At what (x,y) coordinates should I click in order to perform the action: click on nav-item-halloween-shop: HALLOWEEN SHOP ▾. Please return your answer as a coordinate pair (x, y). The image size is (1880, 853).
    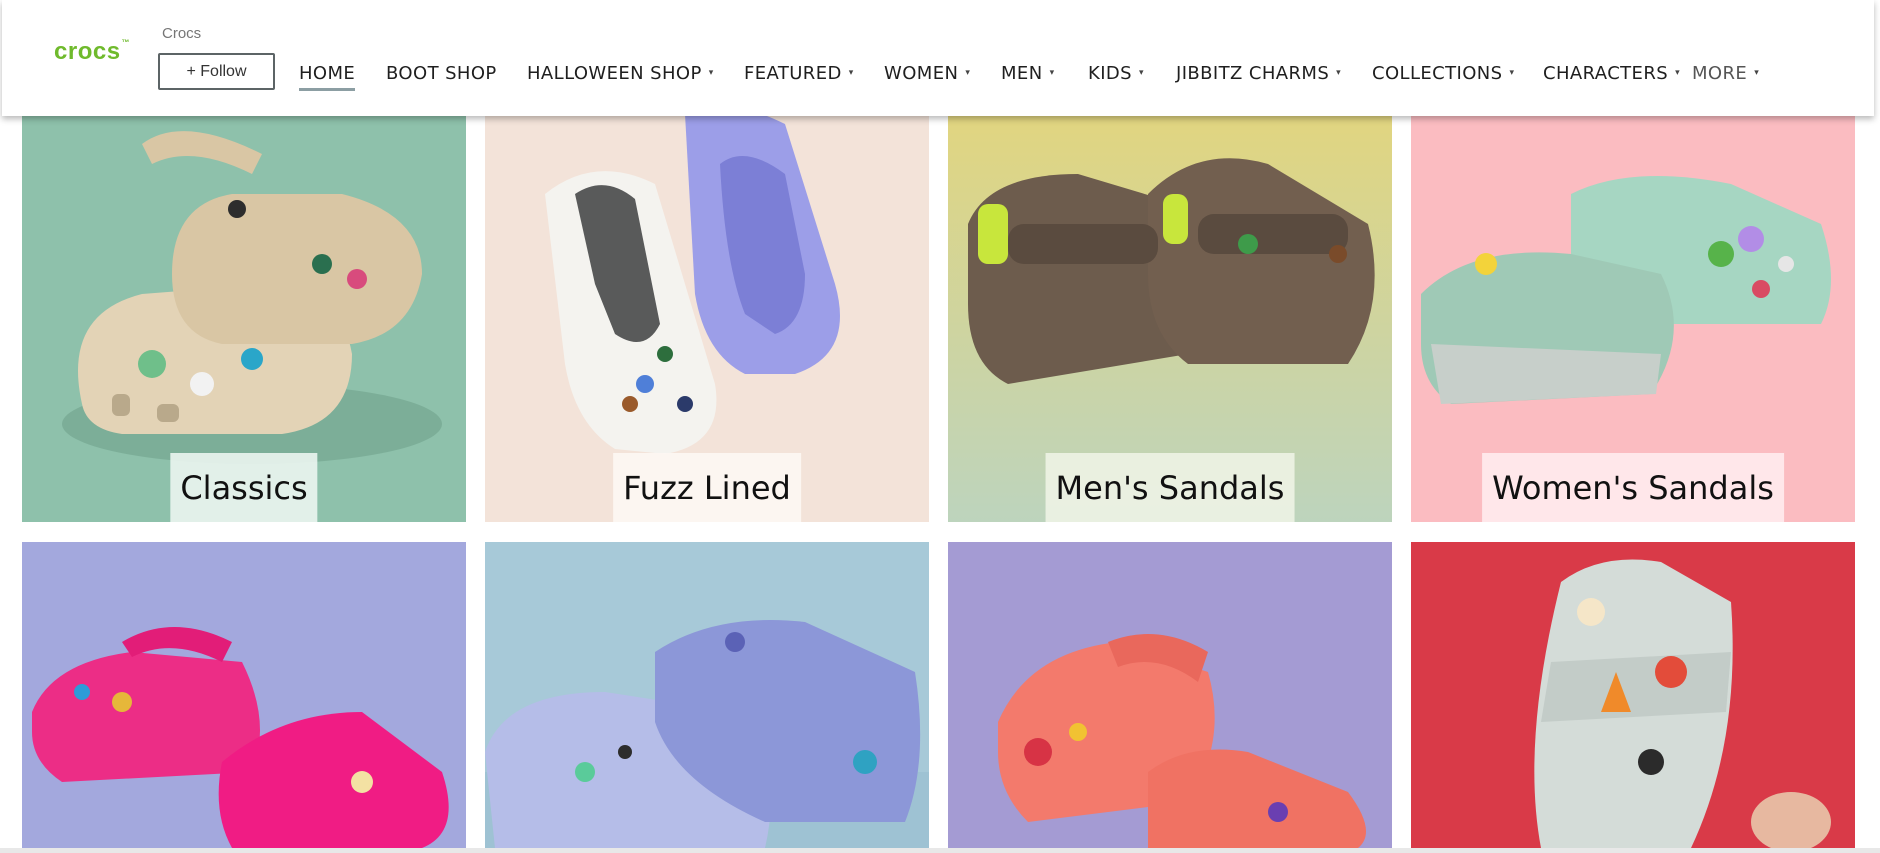
    Looking at the image, I should click on (620, 73).